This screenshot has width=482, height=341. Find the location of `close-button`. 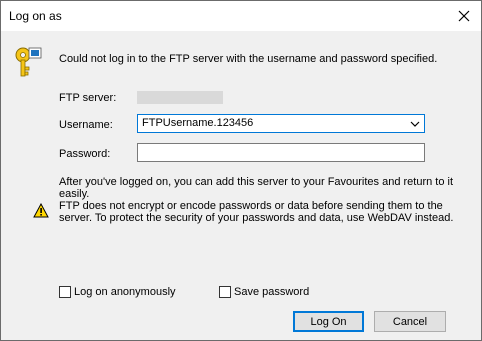

close-button is located at coordinates (464, 16).